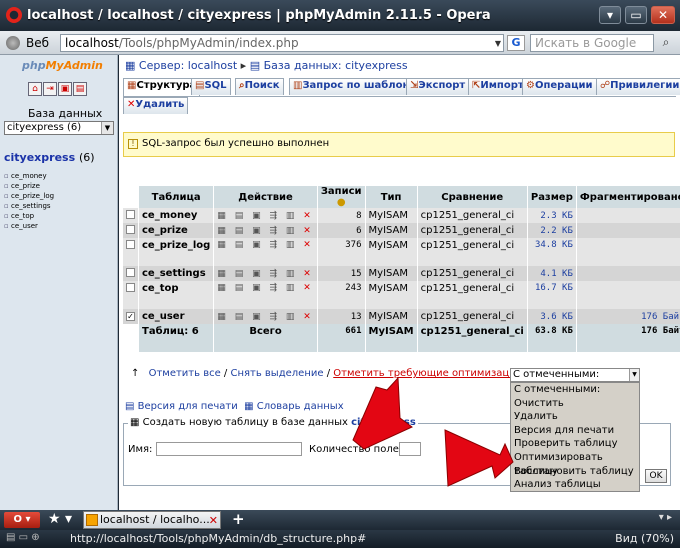 Image resolution: width=680 pixels, height=548 pixels. Describe the element at coordinates (354, 86) in the screenshot. I see `tab-query: ▥Запрос по шаблону` at that location.